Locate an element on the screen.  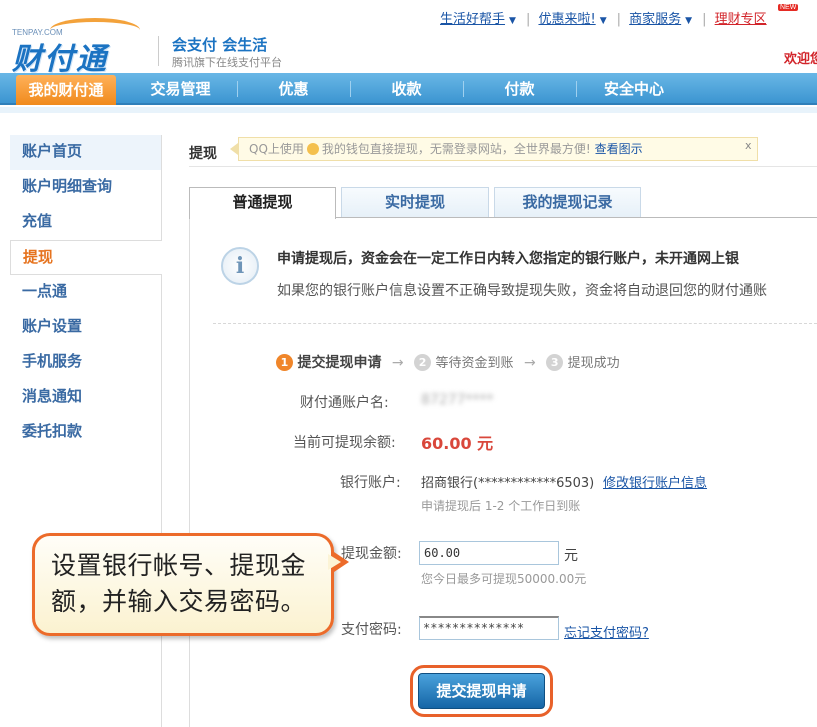
new-badge: NEW is located at coordinates (788, 7).